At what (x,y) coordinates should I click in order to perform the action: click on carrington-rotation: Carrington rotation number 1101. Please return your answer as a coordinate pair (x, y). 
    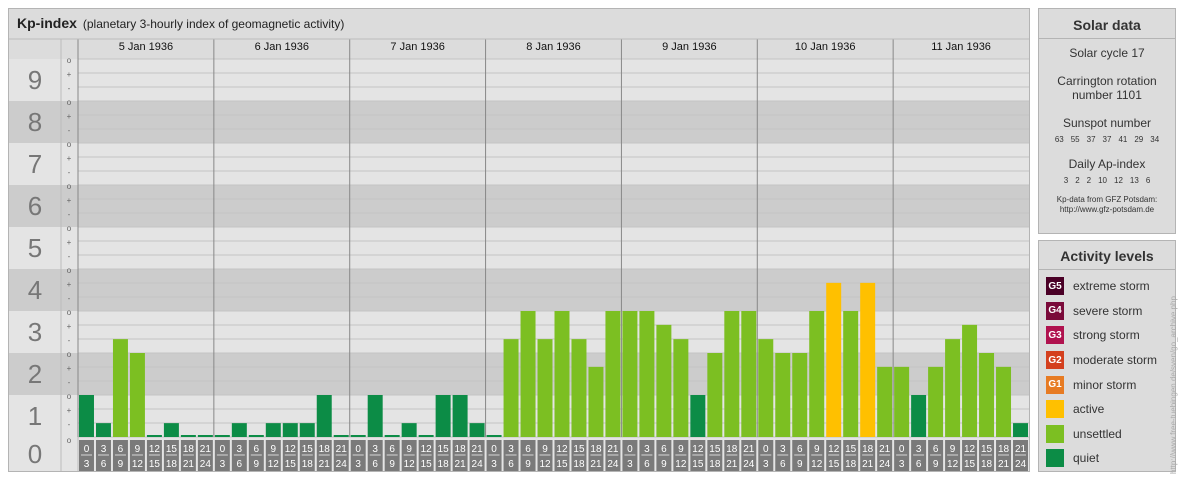
    Looking at the image, I should click on (1107, 88).